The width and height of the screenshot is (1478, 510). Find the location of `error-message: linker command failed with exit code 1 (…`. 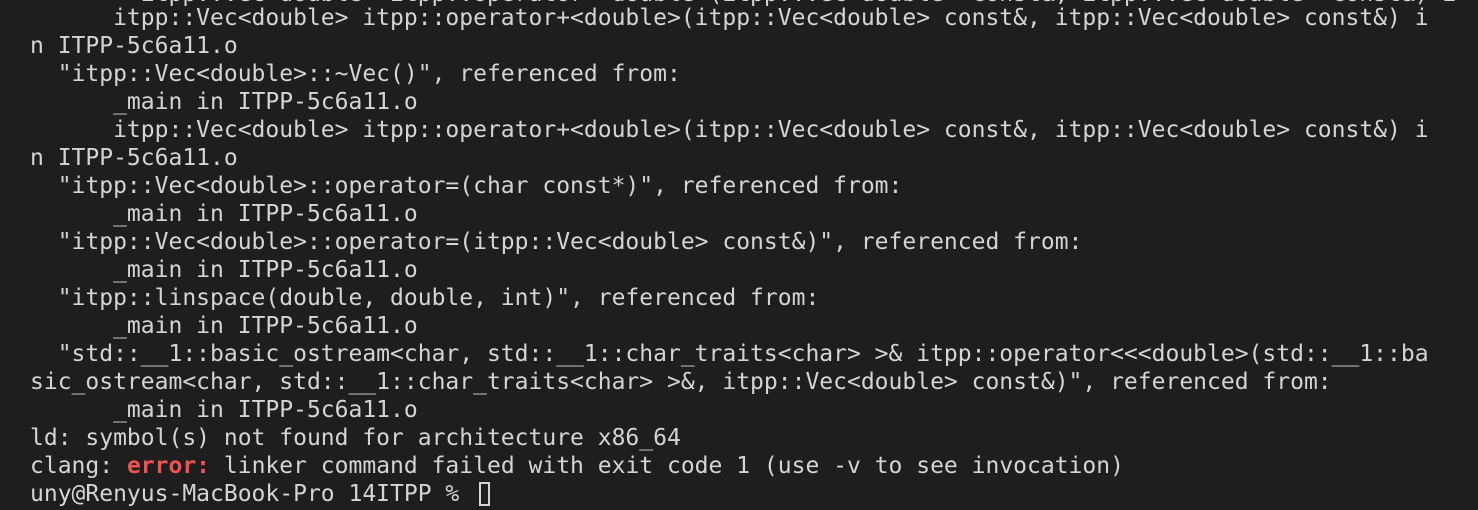

error-message: linker command failed with exit code 1 (… is located at coordinates (667, 466).